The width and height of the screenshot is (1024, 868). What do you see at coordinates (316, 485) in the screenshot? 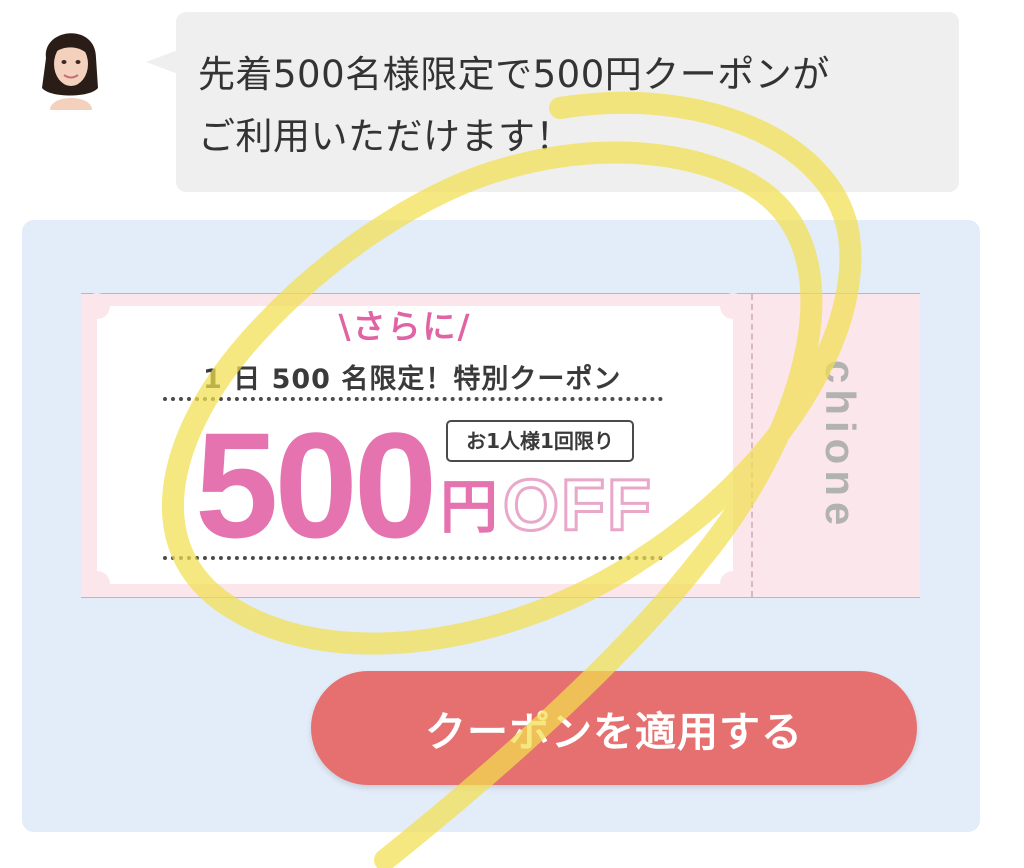
I see `discount-amount: 500` at bounding box center [316, 485].